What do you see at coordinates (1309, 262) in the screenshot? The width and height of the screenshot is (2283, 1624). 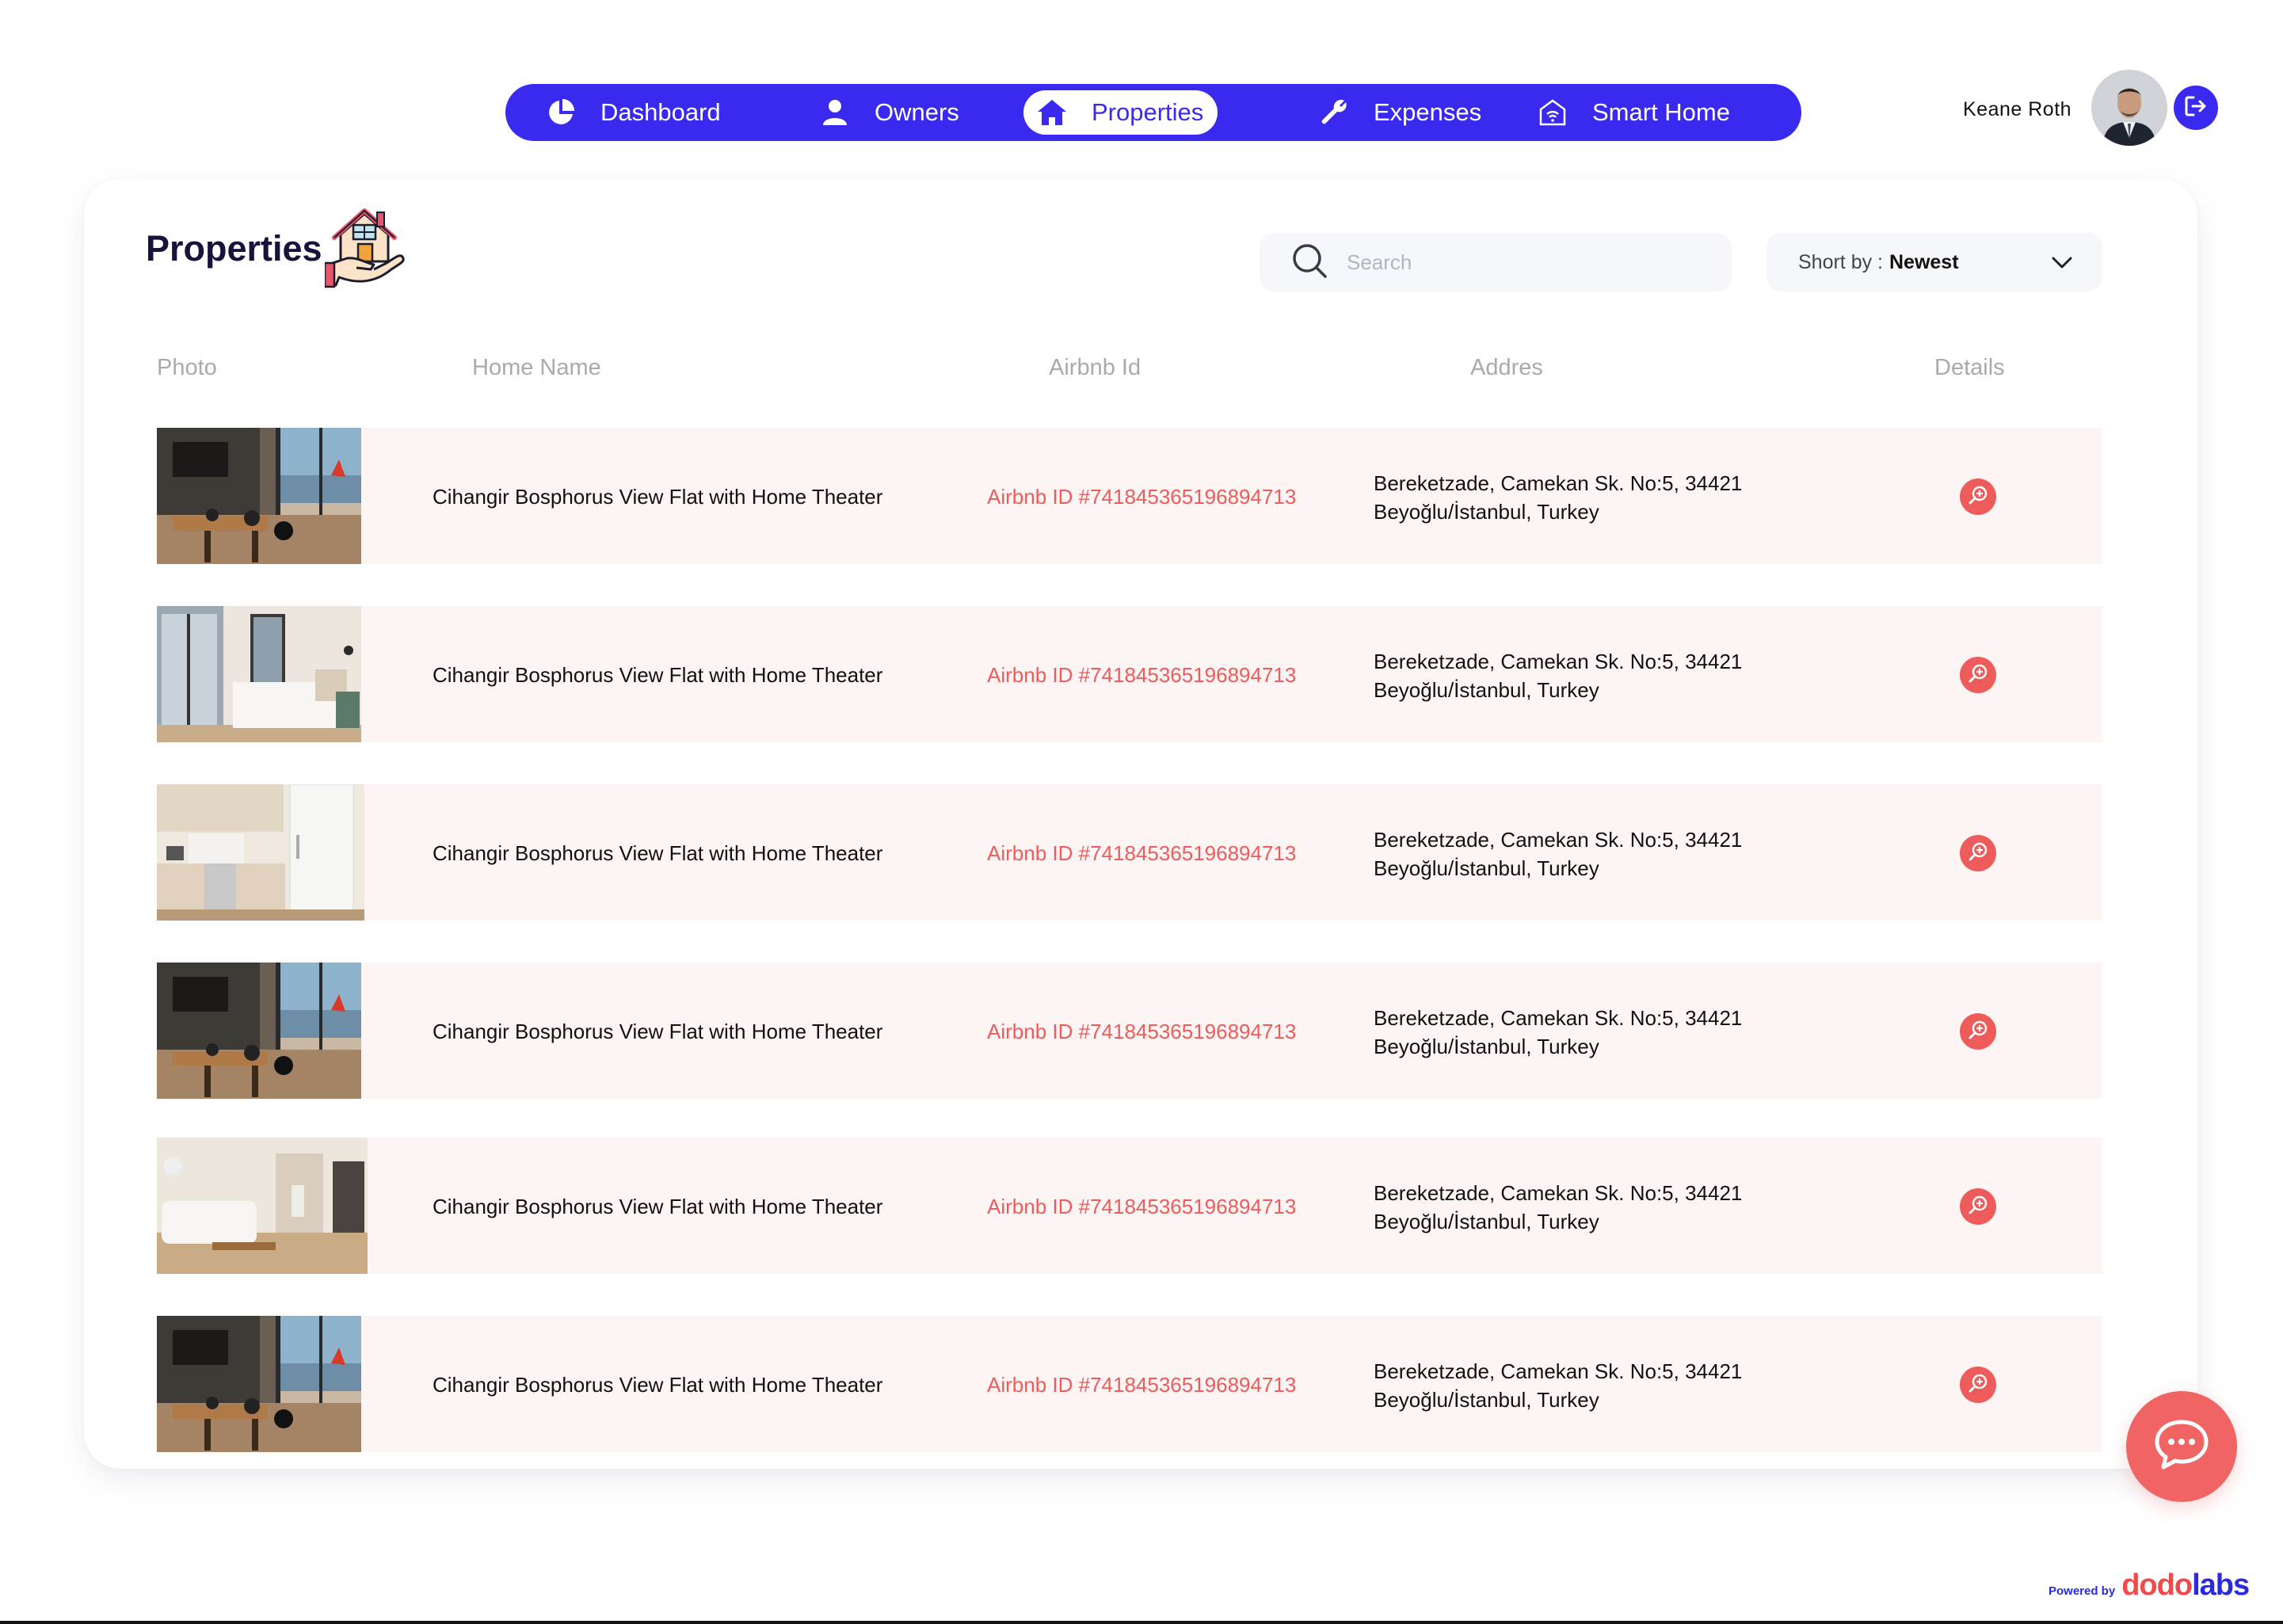 I see `search-icon` at bounding box center [1309, 262].